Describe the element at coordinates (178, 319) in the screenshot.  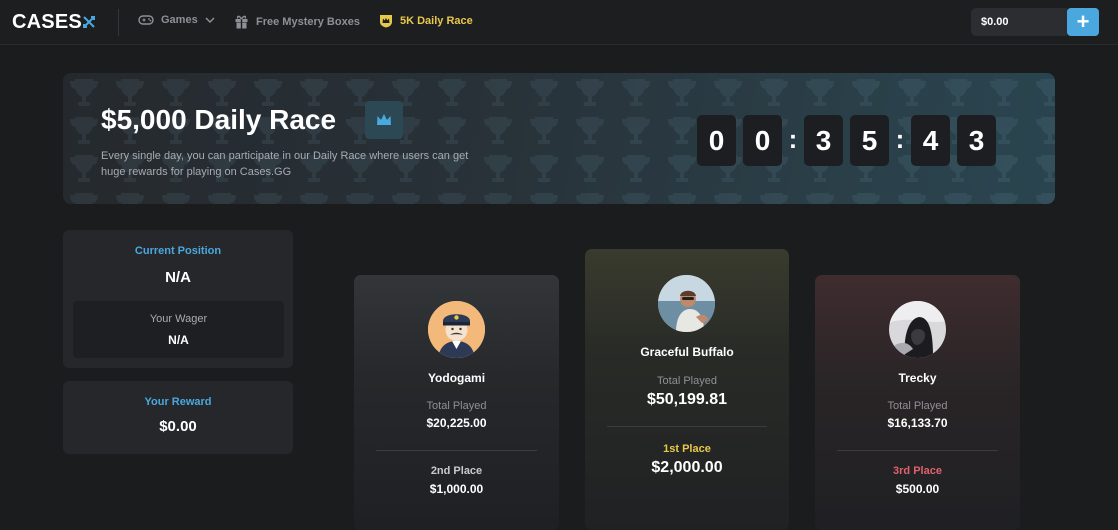
I see `wager-label: Your Wager` at that location.